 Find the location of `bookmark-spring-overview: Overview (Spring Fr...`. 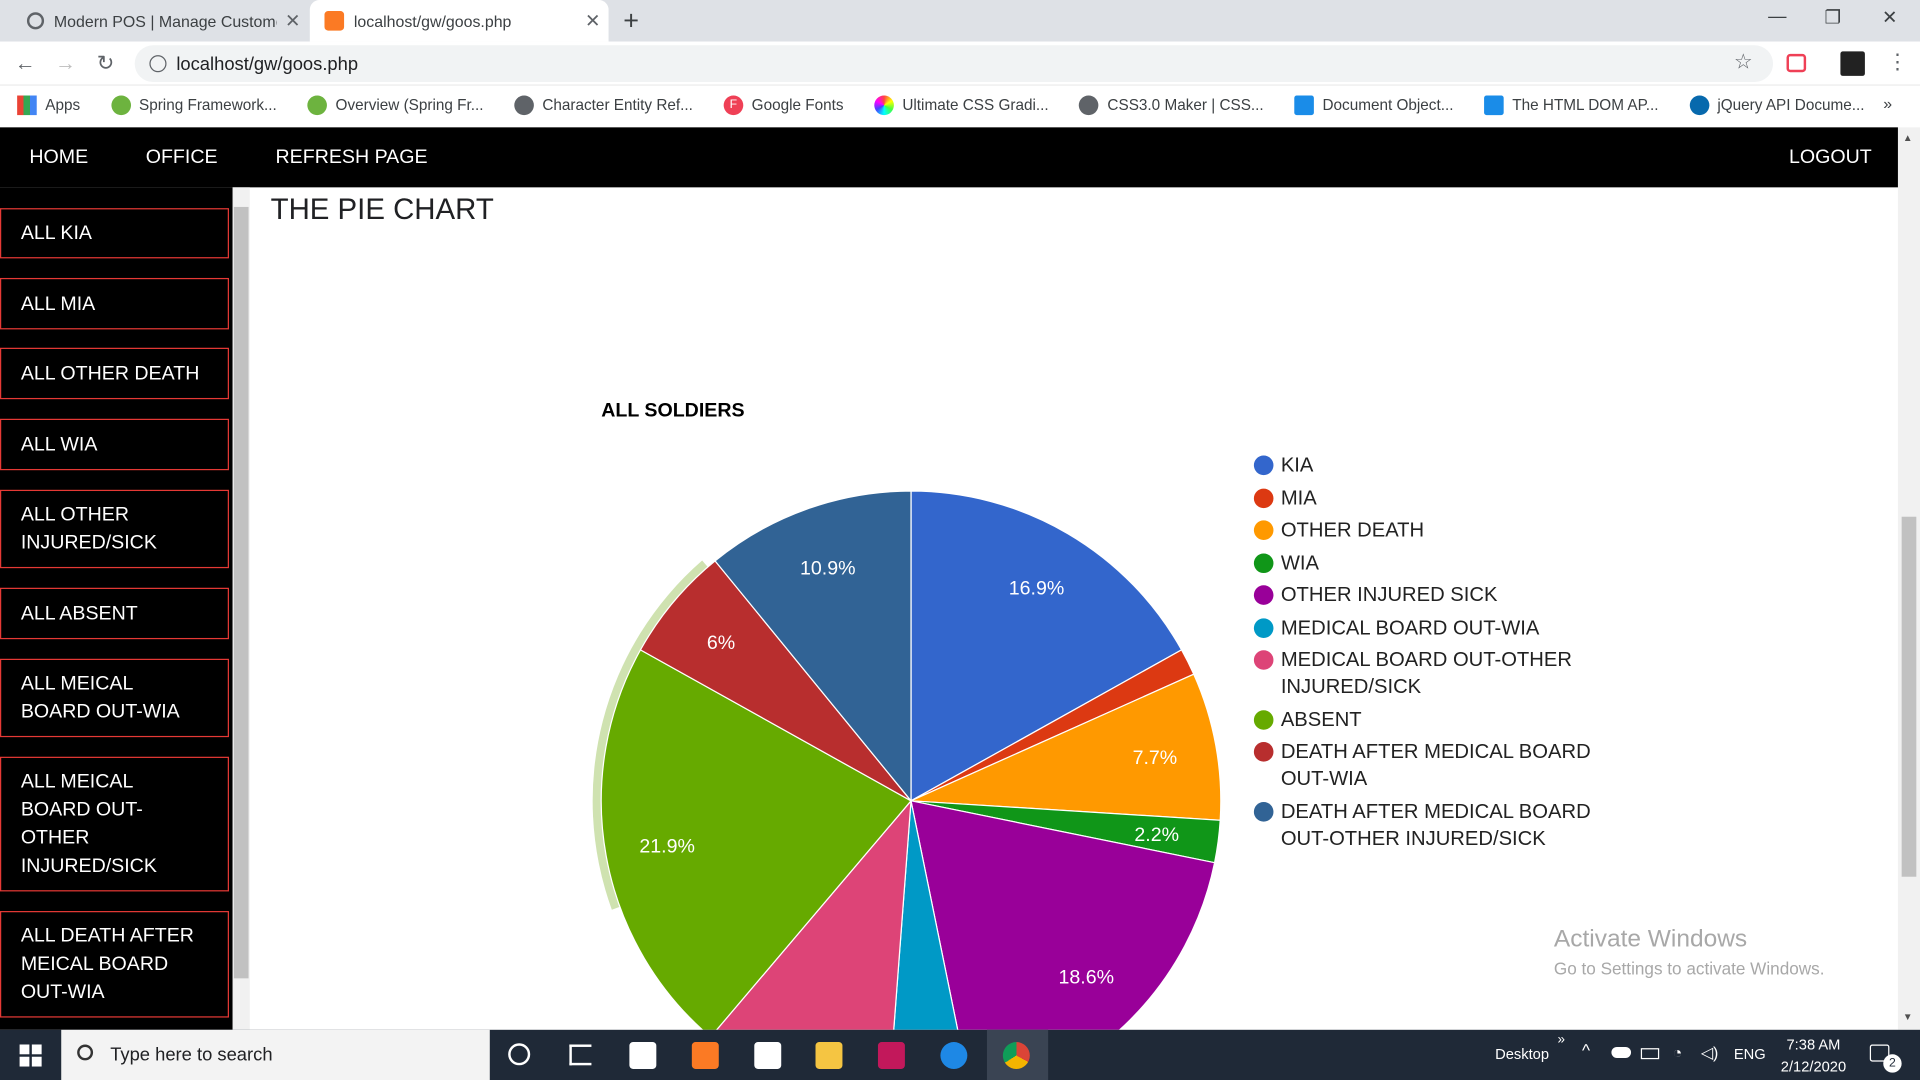

bookmark-spring-overview: Overview (Spring Fr... is located at coordinates (395, 105).